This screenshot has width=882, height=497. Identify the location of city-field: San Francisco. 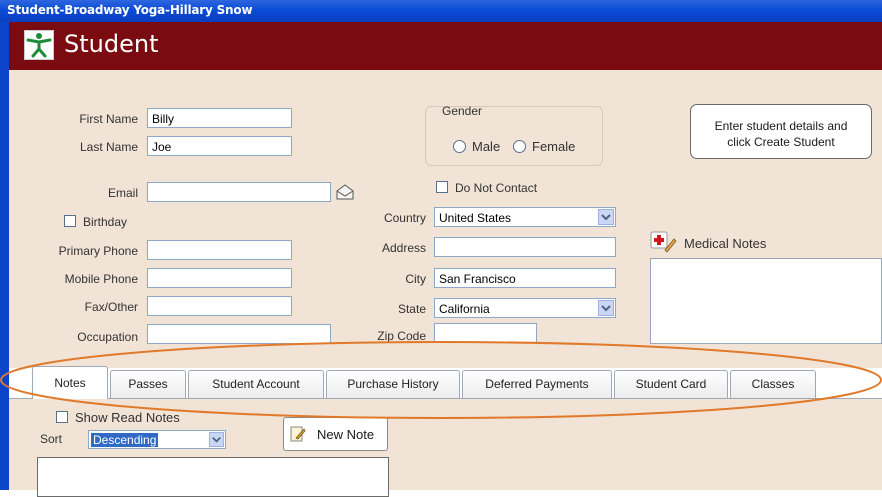
(525, 278).